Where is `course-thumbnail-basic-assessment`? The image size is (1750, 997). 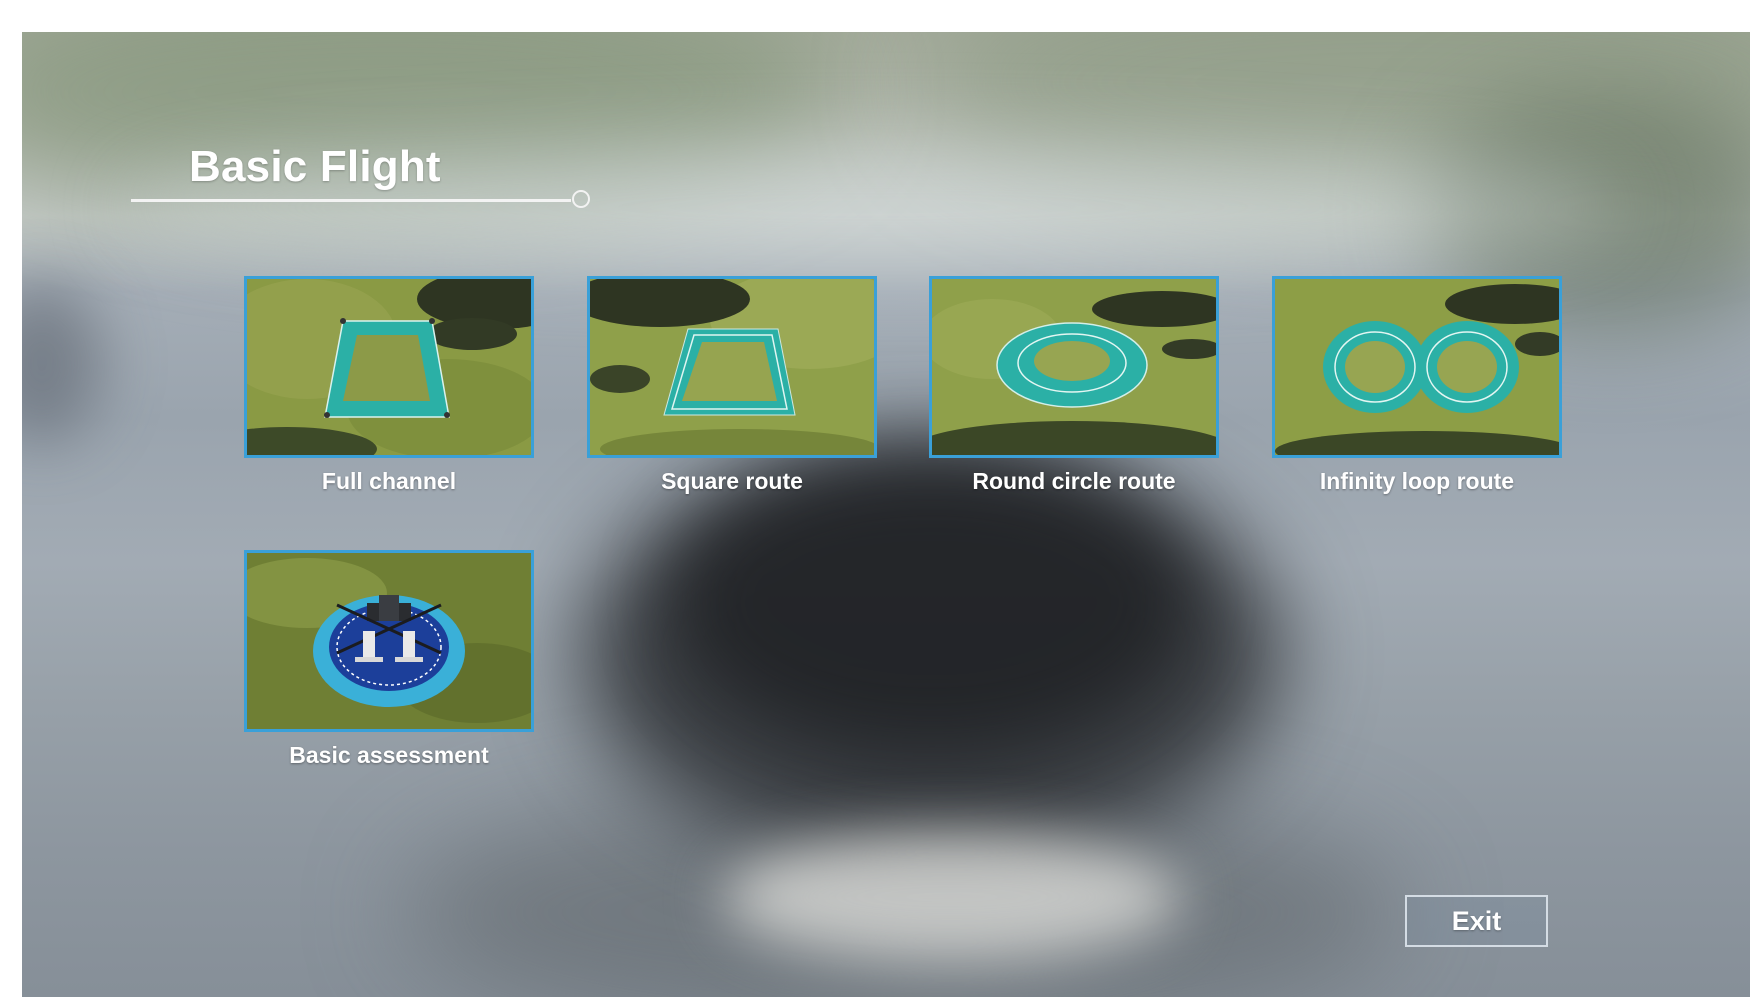
course-thumbnail-basic-assessment is located at coordinates (389, 641).